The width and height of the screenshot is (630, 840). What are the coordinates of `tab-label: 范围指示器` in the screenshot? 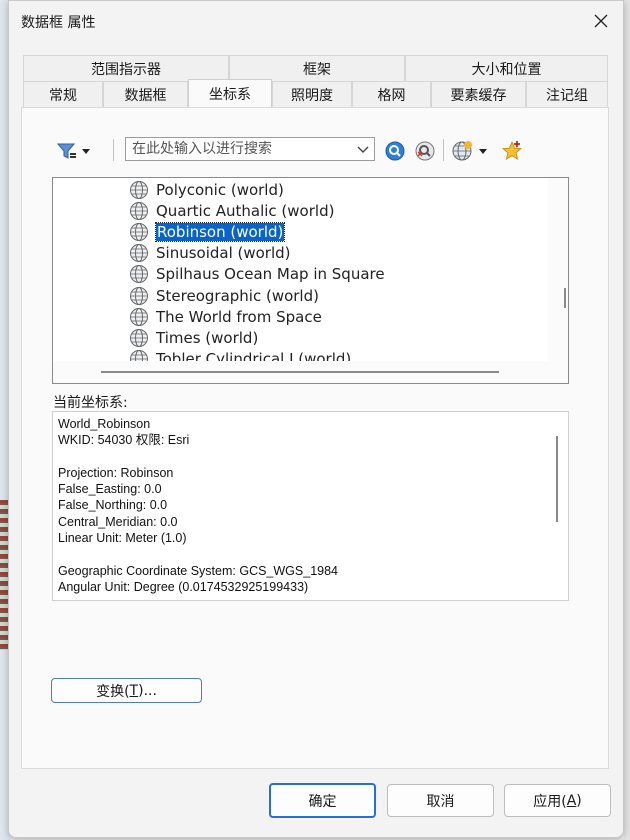 It's located at (126, 69).